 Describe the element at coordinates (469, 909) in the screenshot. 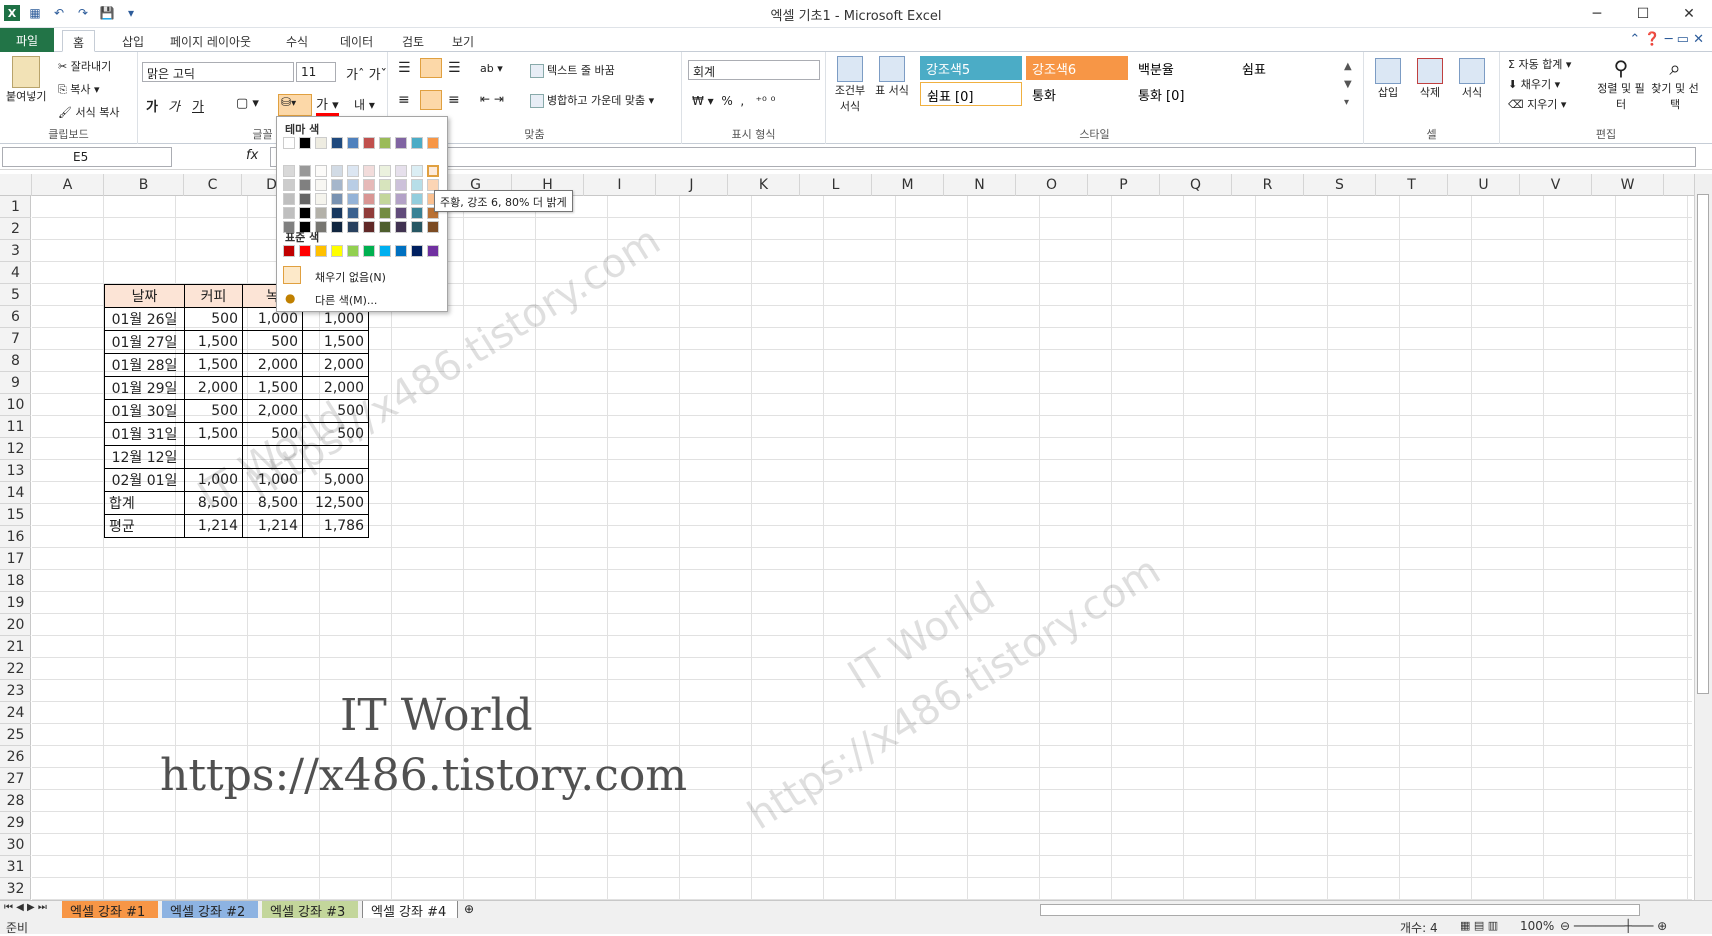

I see `new-sheet-icon: ⊕` at that location.